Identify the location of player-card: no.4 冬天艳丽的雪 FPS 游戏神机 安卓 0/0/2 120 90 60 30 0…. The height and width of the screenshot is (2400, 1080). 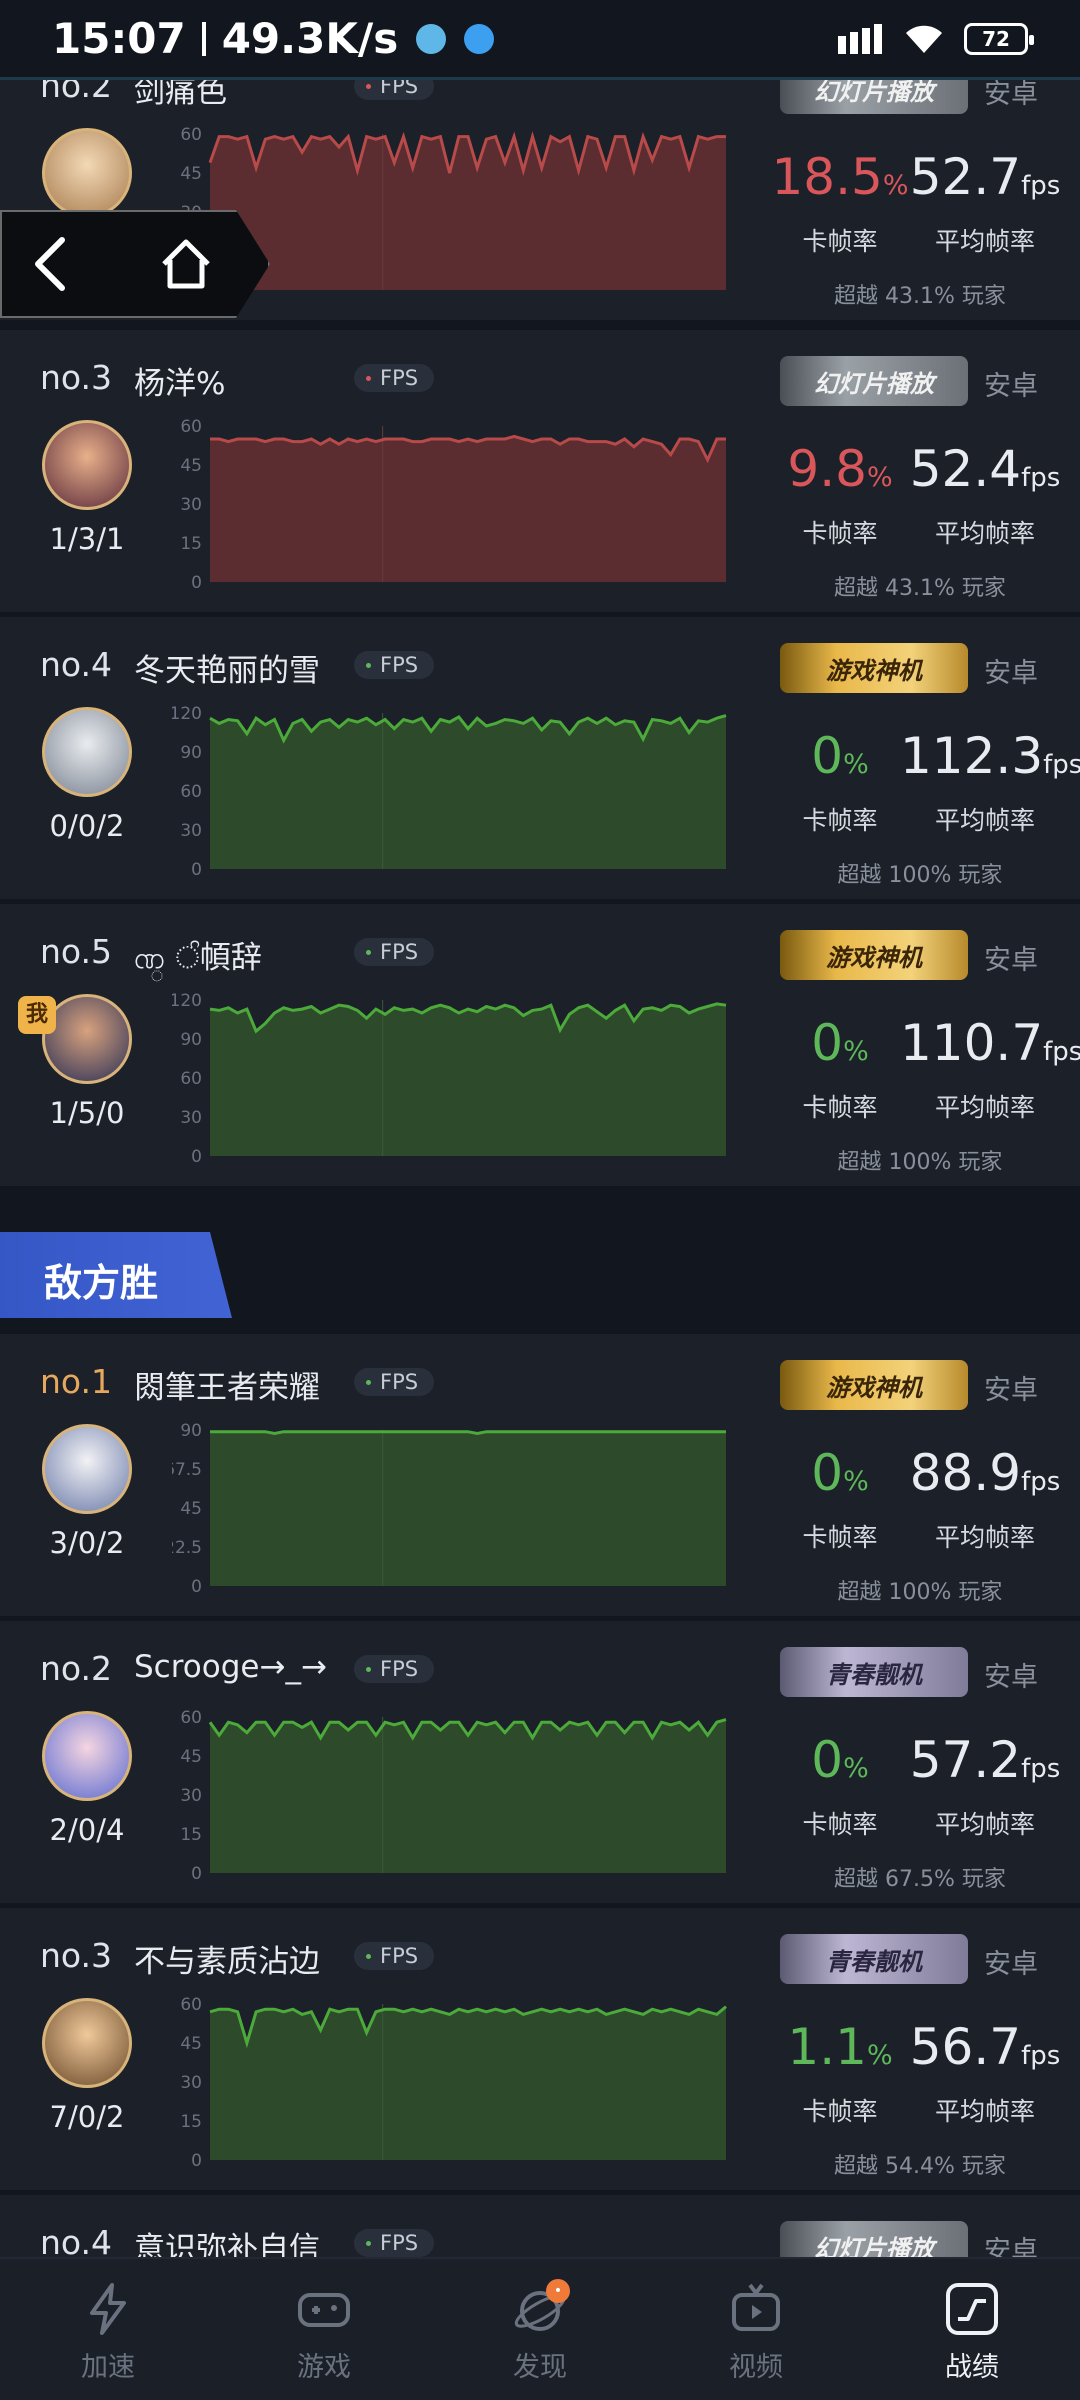
(540, 758).